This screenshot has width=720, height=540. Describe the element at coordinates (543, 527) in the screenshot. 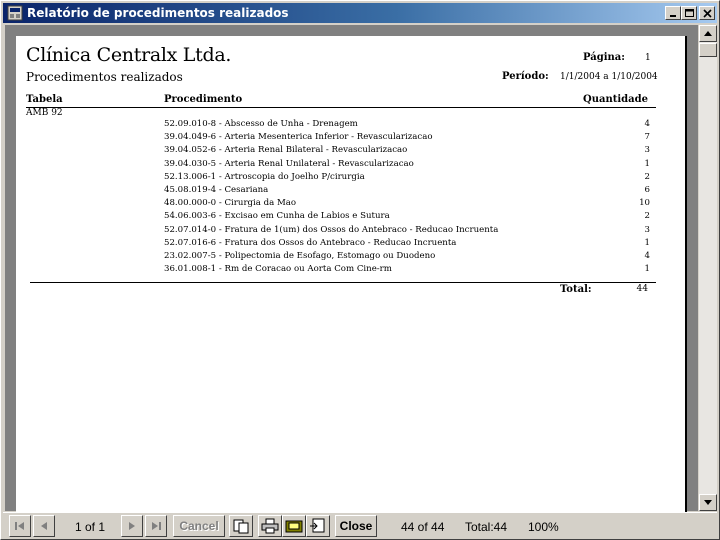

I see `zoom-level: 100%` at that location.